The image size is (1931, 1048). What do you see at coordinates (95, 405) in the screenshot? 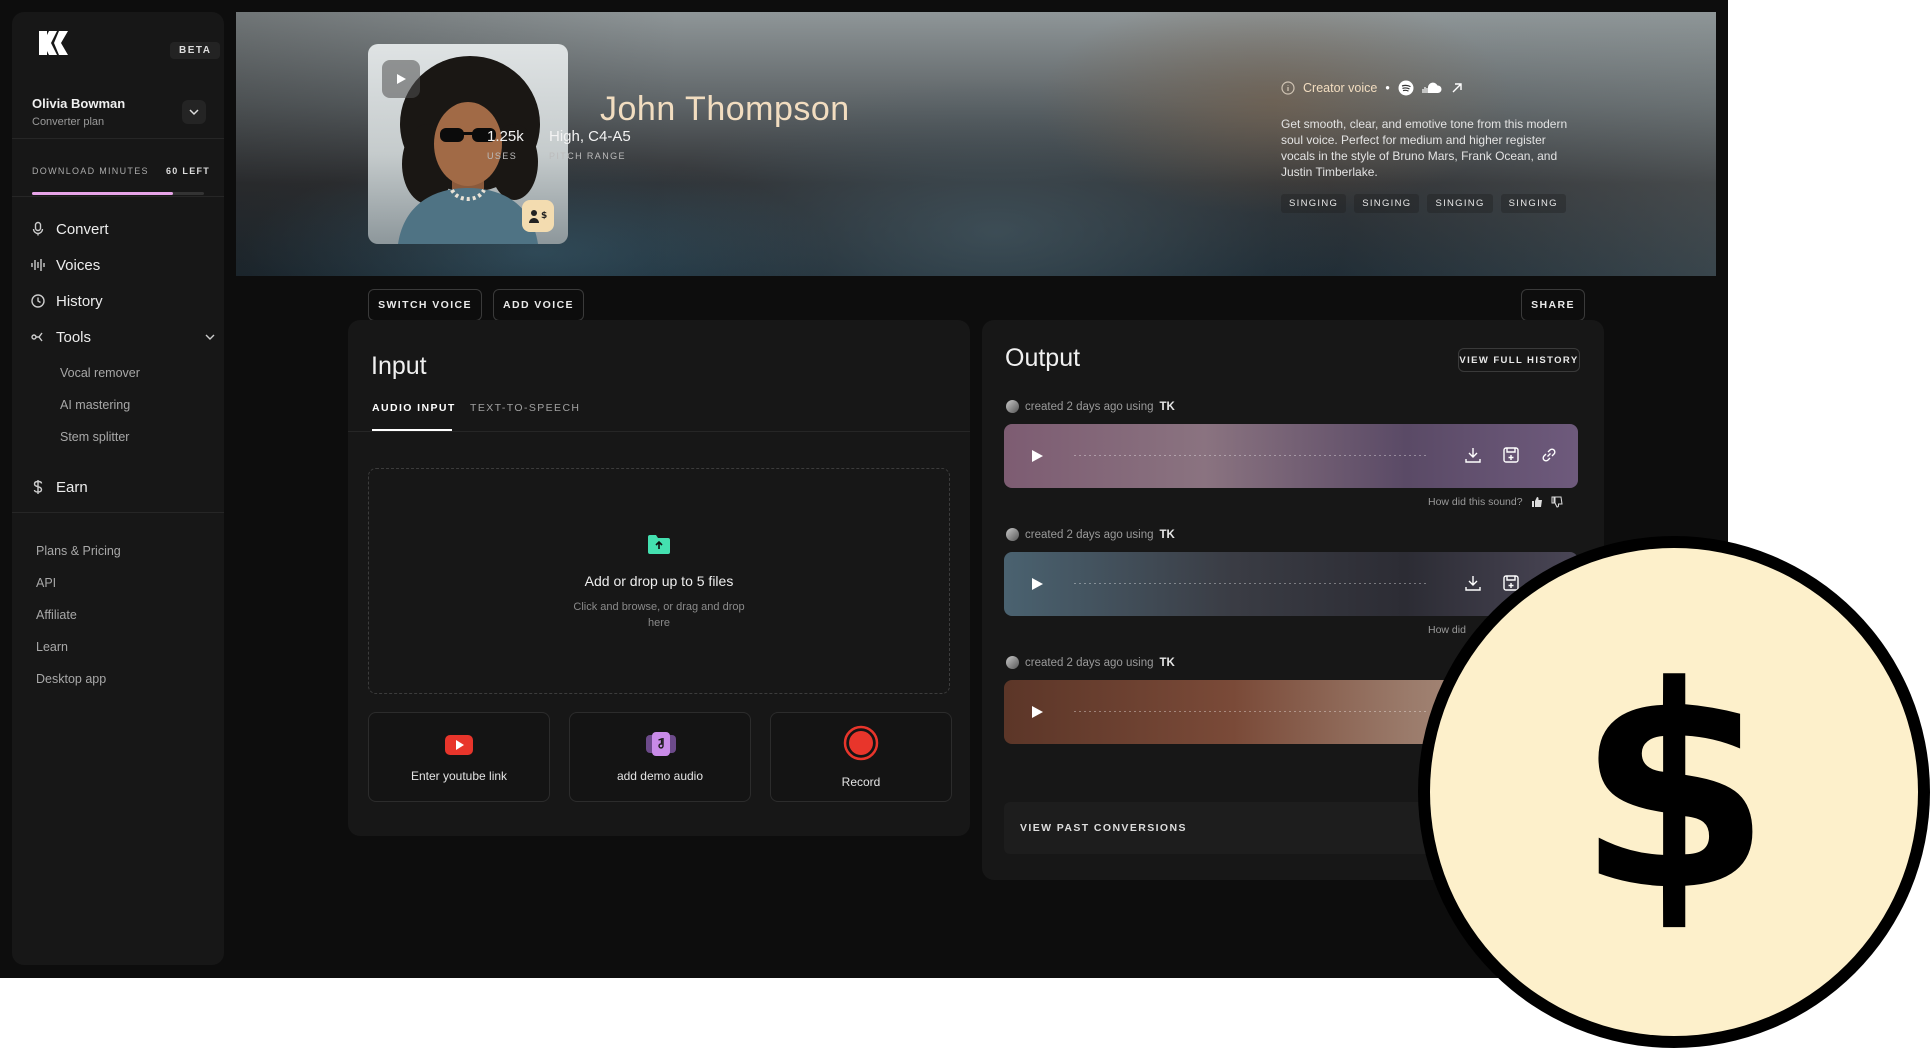
I see `tools-ai-mastering: AI mastering` at bounding box center [95, 405].